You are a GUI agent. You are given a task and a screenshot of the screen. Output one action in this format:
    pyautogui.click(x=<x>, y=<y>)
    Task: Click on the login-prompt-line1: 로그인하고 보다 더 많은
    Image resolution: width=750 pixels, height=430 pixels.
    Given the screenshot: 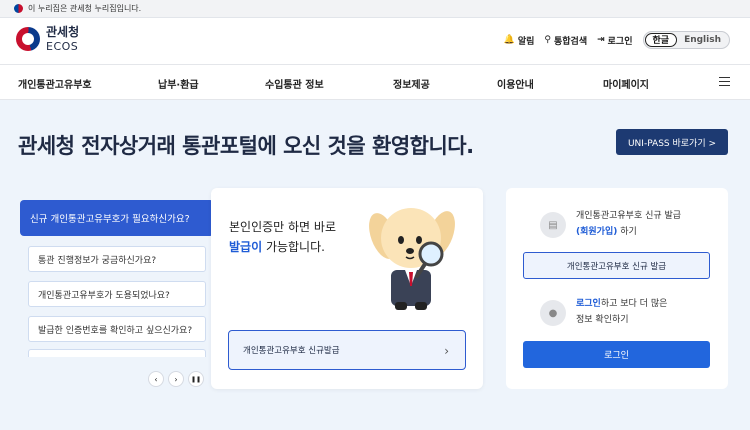 What is the action you would take?
    pyautogui.click(x=621, y=304)
    